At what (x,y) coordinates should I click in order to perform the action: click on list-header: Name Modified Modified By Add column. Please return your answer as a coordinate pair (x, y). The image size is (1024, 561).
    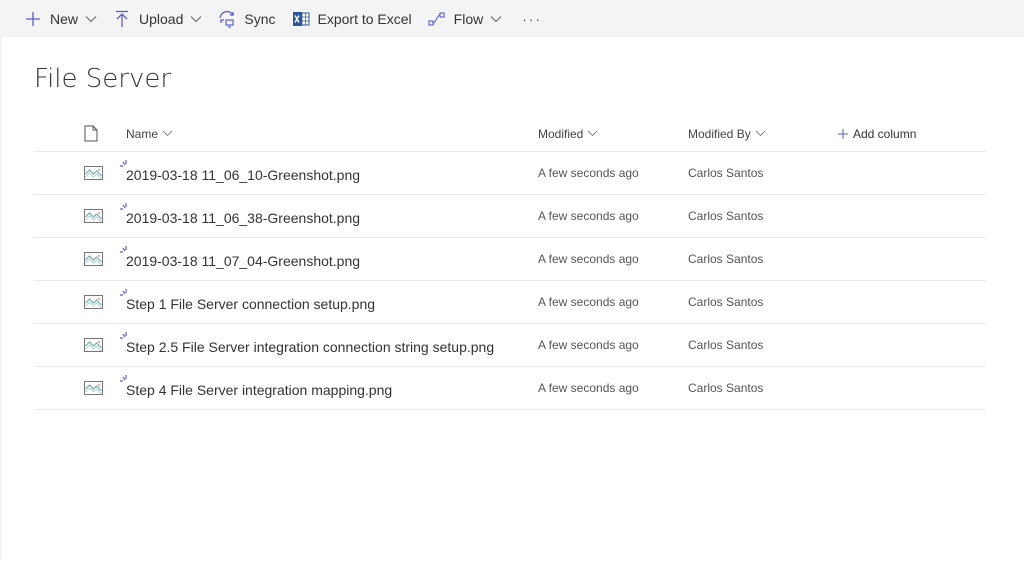
    Looking at the image, I should click on (510, 134).